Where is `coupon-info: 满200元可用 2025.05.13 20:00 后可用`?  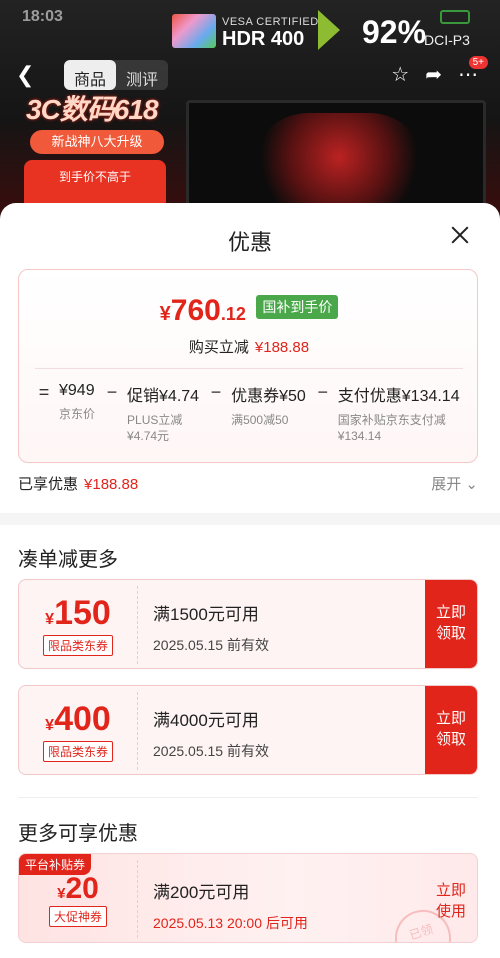
coupon-info: 满200元可用 2025.05.13 20:00 后可用 is located at coordinates (230, 905).